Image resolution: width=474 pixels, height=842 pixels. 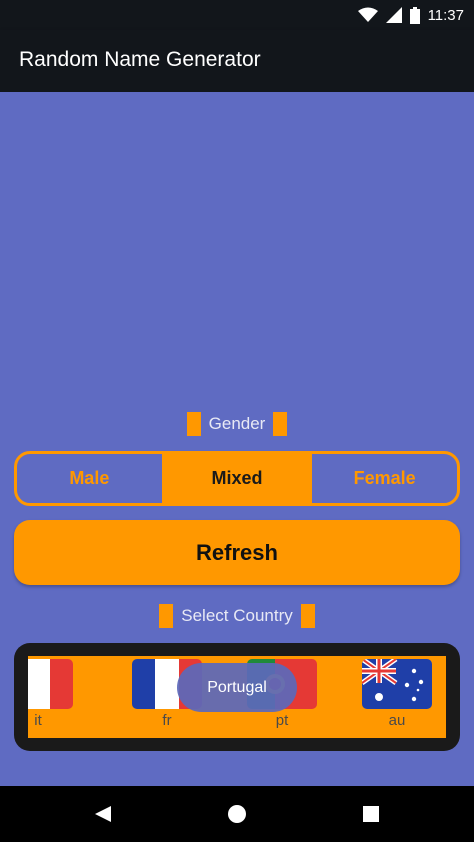 What do you see at coordinates (167, 720) in the screenshot?
I see `country-code: fr` at bounding box center [167, 720].